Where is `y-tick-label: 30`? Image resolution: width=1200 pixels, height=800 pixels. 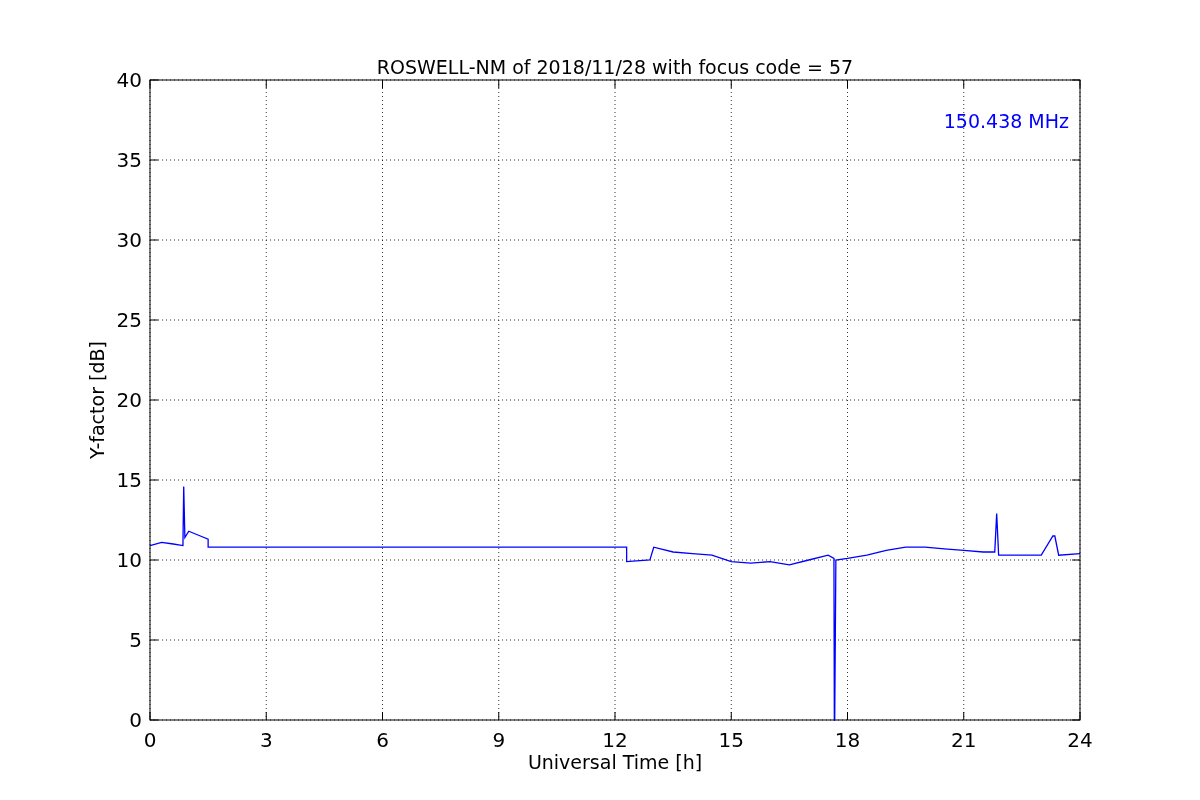 y-tick-label: 30 is located at coordinates (129, 240).